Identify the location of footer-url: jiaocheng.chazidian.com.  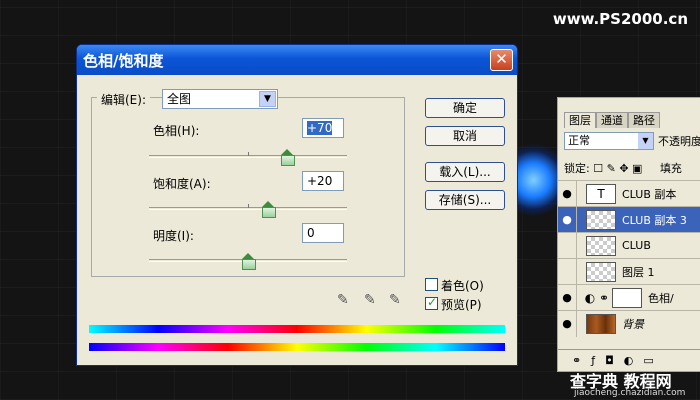
(630, 393).